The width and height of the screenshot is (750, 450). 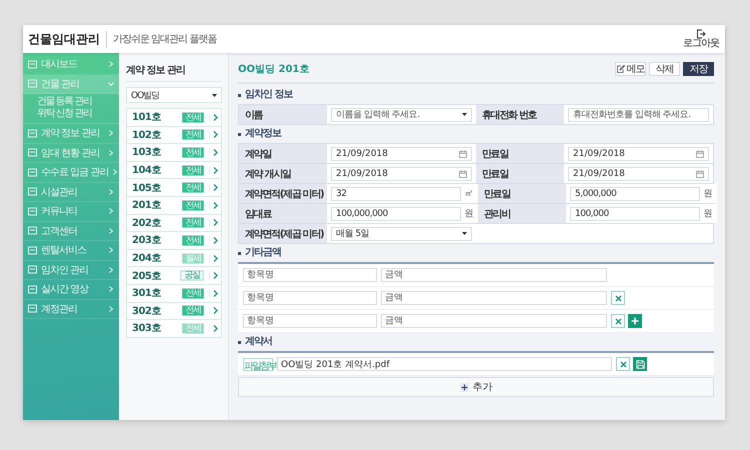 I want to click on unit-item: 103호 전세, so click(x=174, y=153).